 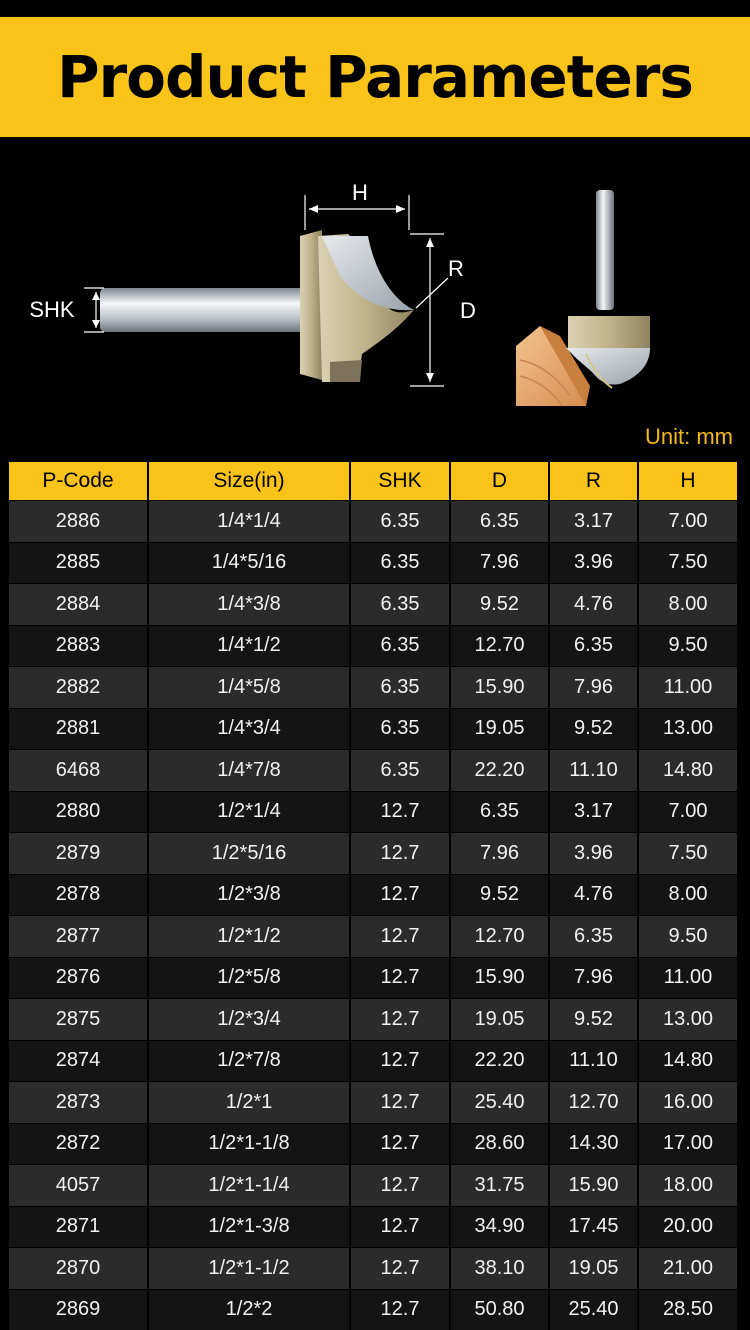 I want to click on unit-label: Unit: mm, so click(x=689, y=437).